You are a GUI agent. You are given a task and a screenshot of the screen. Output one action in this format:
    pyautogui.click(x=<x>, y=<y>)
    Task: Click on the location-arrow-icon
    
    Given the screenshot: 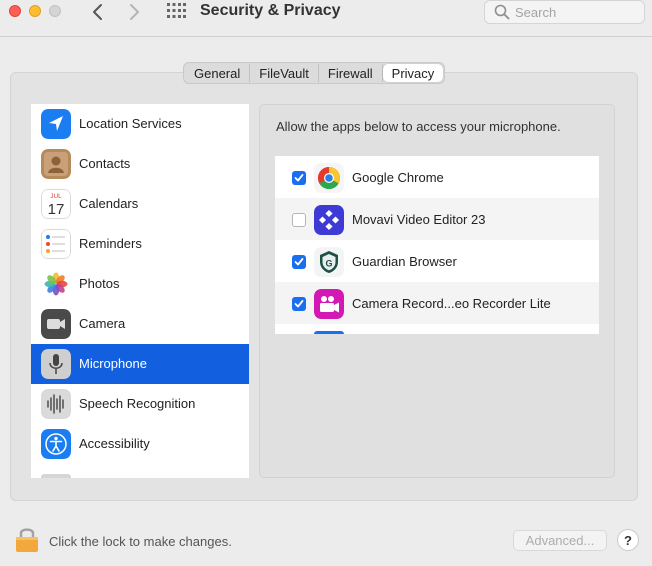 What is the action you would take?
    pyautogui.click(x=56, y=124)
    